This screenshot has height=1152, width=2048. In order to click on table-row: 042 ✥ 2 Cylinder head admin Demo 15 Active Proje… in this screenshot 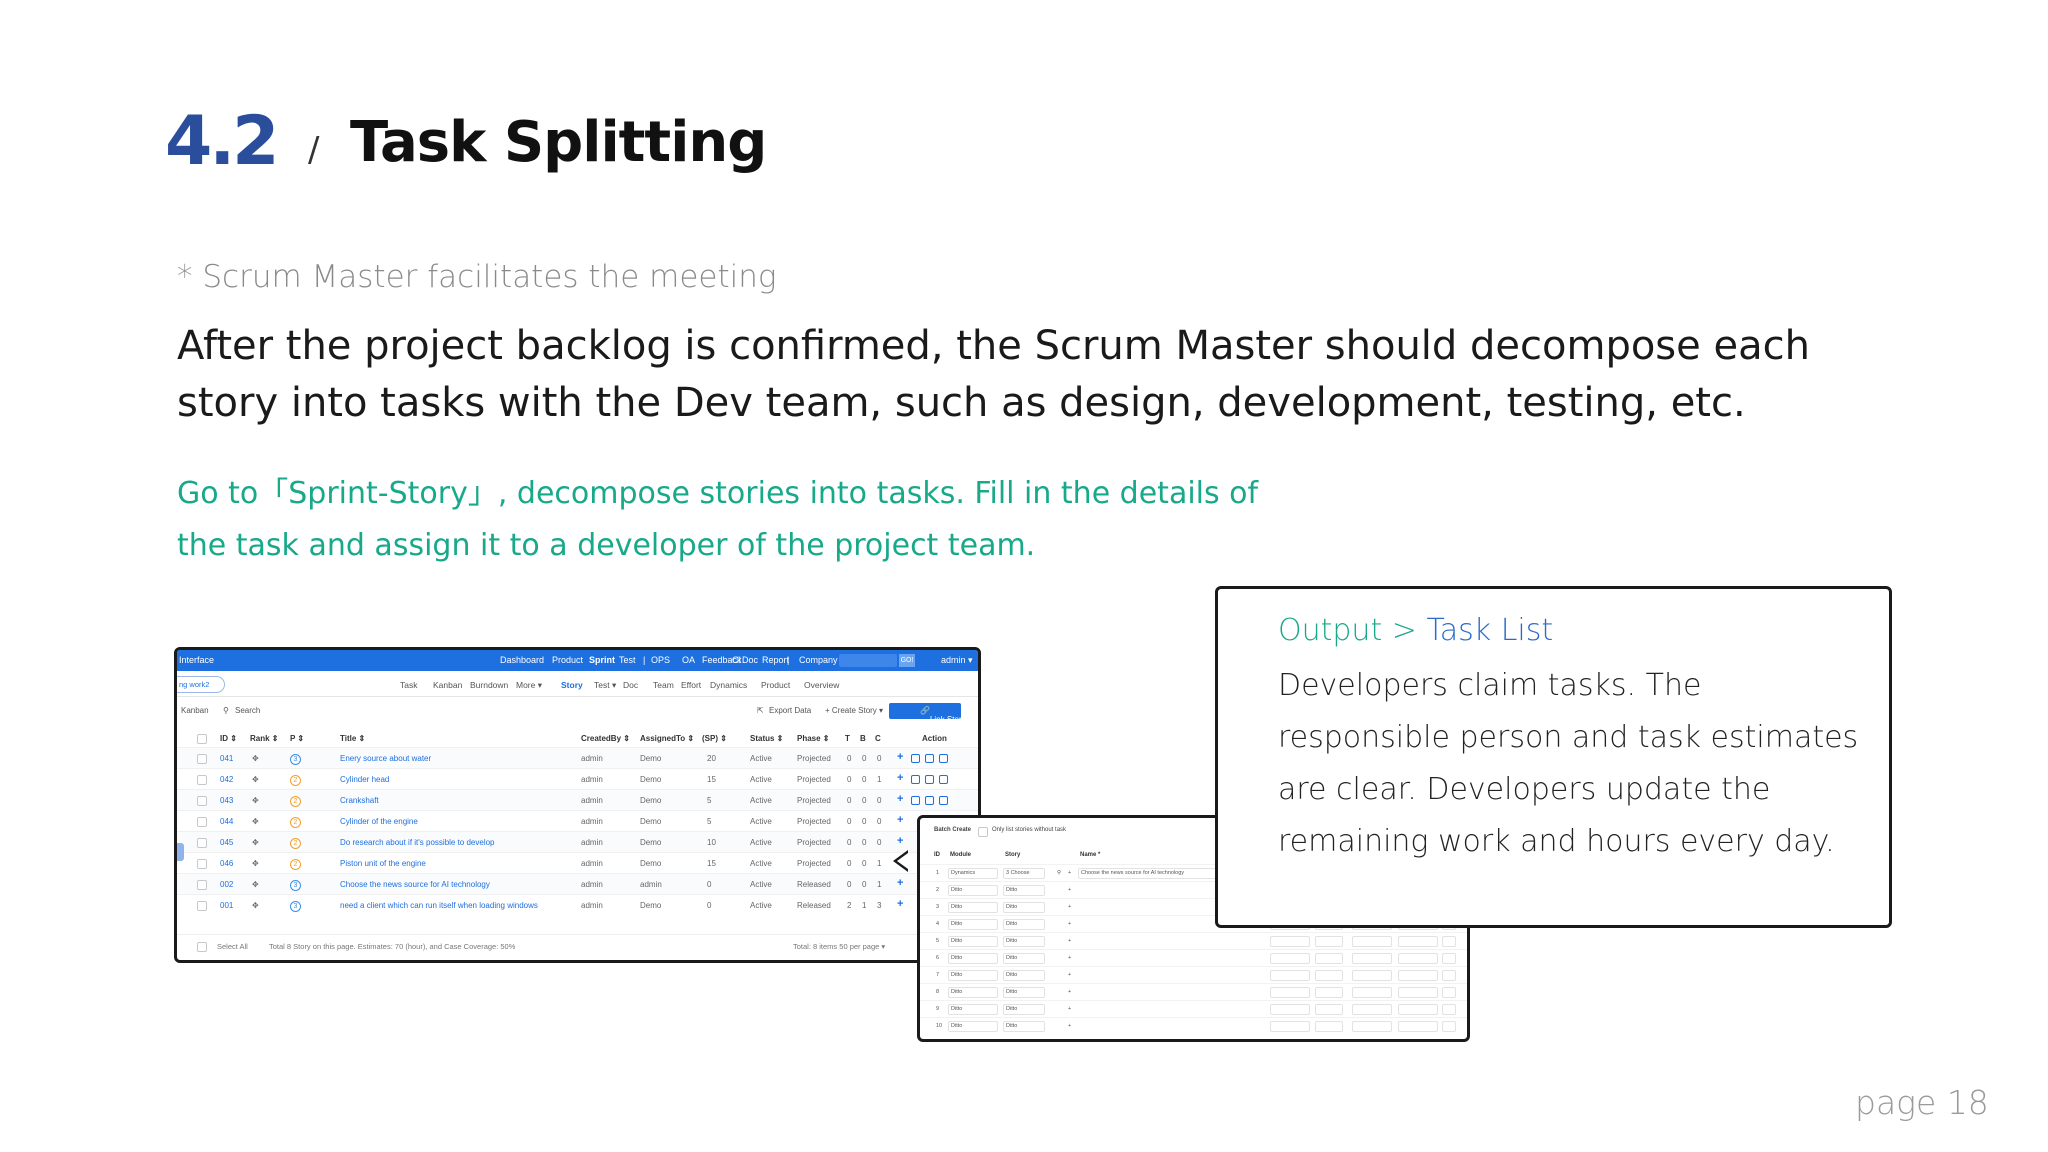, I will do `click(577, 778)`.